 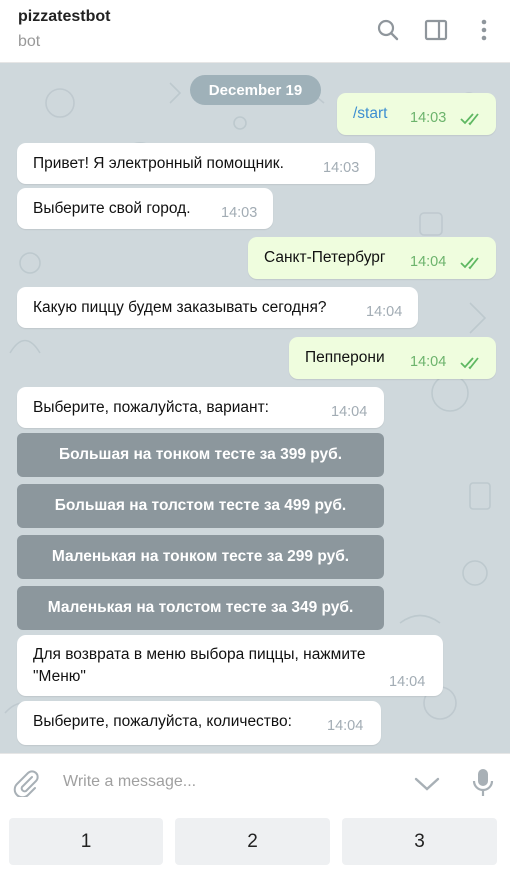 What do you see at coordinates (255, 90) in the screenshot?
I see `date-separator: December 19` at bounding box center [255, 90].